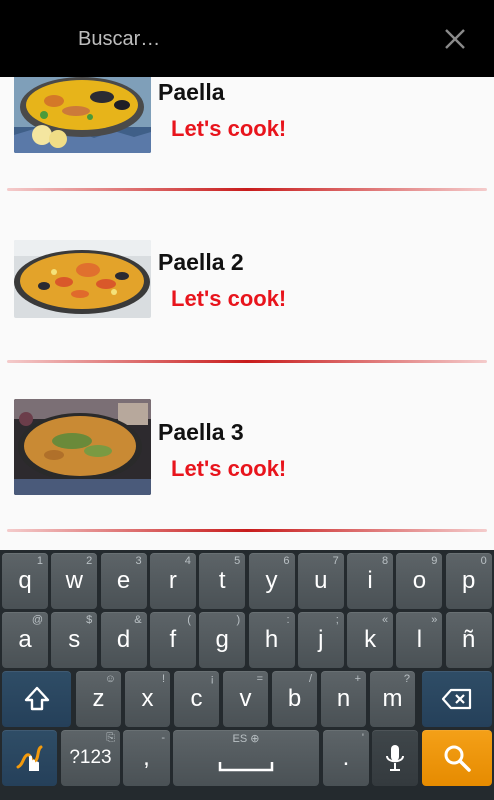 This screenshot has height=800, width=494. What do you see at coordinates (385, 561) in the screenshot?
I see `key-hint: 8` at bounding box center [385, 561].